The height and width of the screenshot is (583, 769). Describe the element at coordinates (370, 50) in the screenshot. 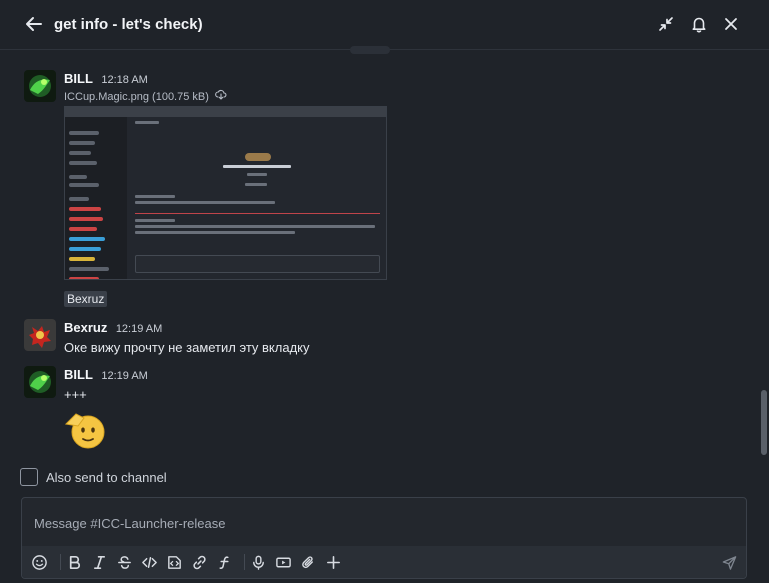

I see `new-messages-divider` at that location.